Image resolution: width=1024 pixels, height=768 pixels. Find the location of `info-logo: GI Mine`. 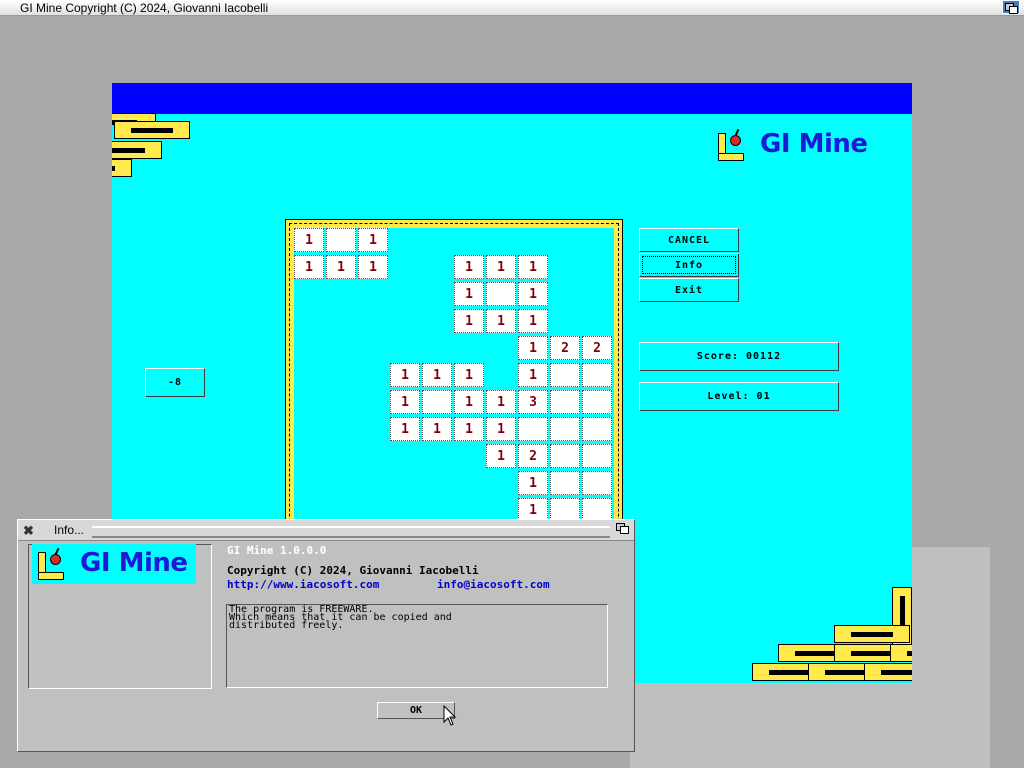

info-logo: GI Mine is located at coordinates (114, 564).